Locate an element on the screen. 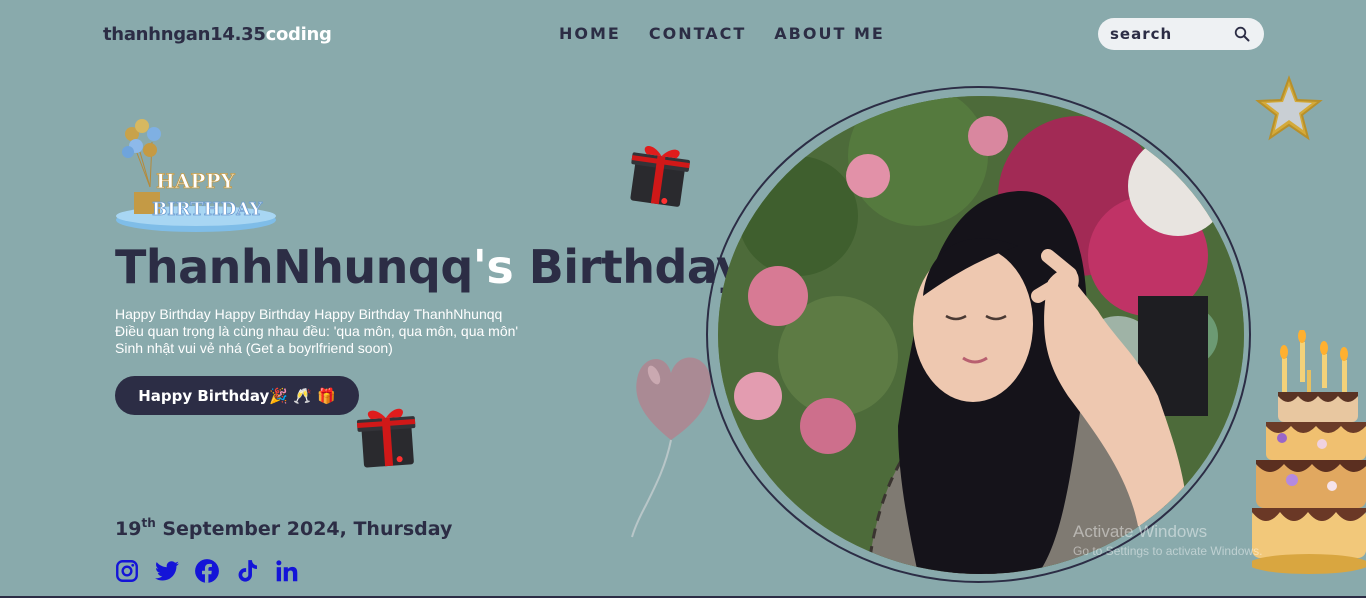 The height and width of the screenshot is (598, 1366). badge-line1: HAPPY is located at coordinates (195, 181).